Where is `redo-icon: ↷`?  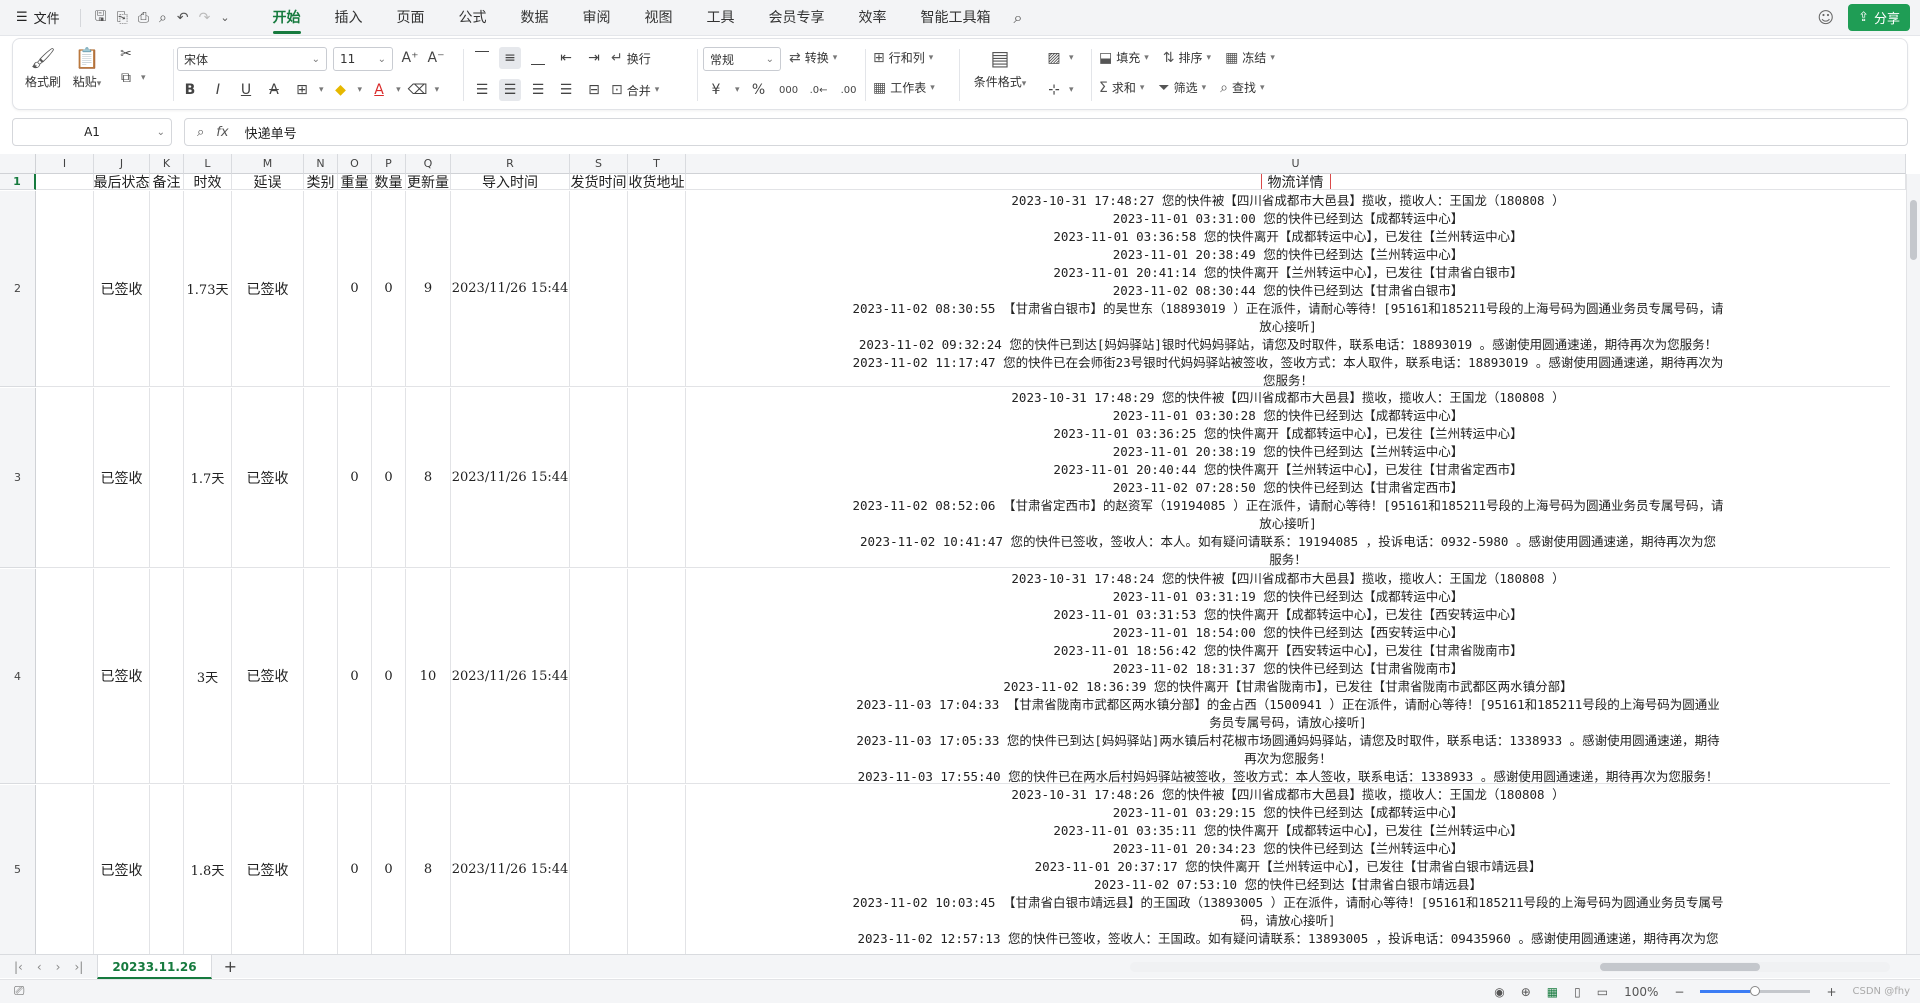 redo-icon: ↷ is located at coordinates (205, 18).